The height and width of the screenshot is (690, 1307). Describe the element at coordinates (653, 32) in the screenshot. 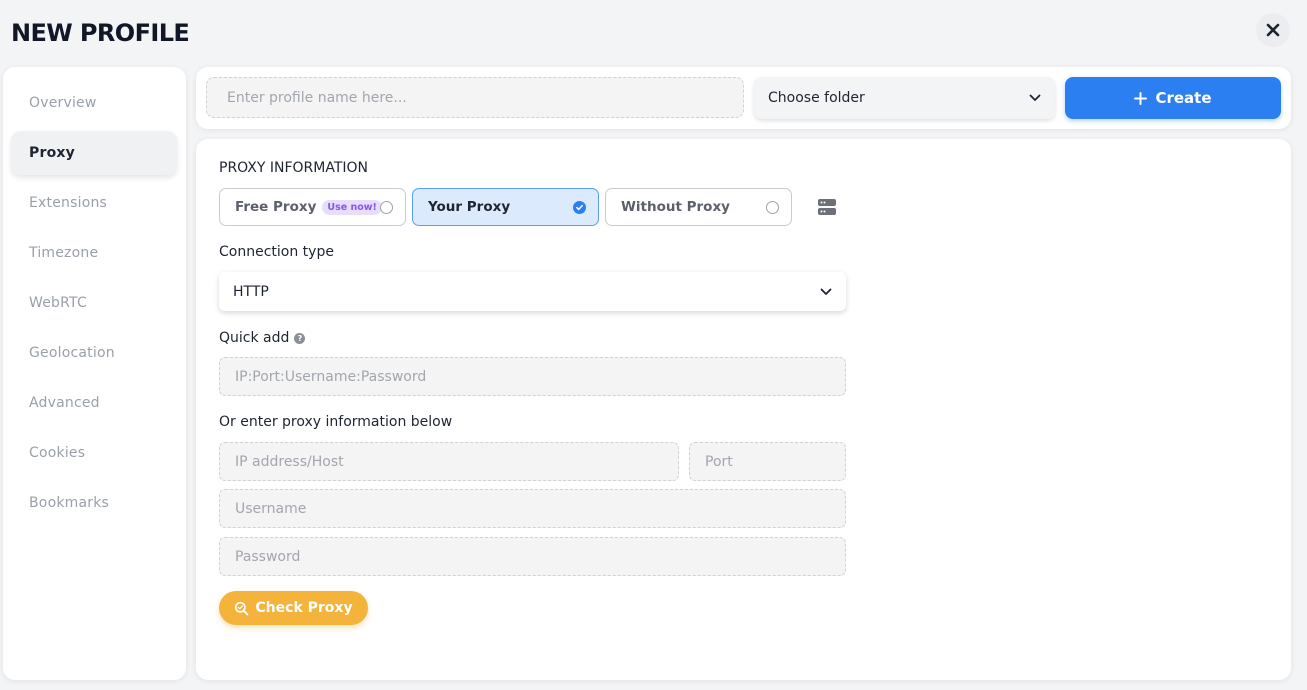

I see `header: NEW PROFILE` at that location.